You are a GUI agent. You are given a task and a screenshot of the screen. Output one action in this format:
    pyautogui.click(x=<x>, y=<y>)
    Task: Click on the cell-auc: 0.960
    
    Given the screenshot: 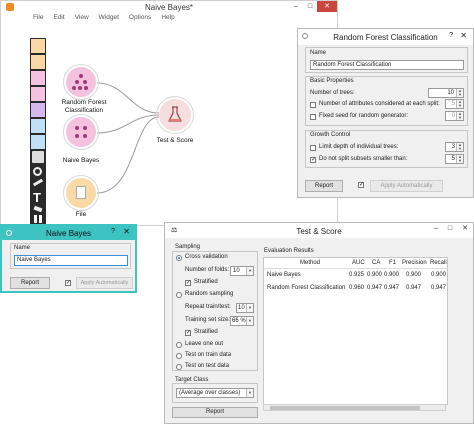 What is the action you would take?
    pyautogui.click(x=357, y=288)
    